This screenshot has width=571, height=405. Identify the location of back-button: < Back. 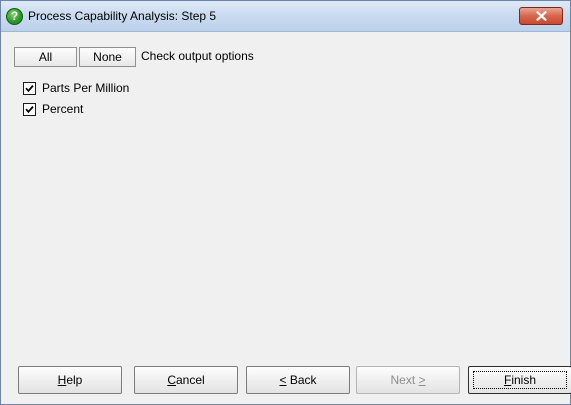
(298, 380).